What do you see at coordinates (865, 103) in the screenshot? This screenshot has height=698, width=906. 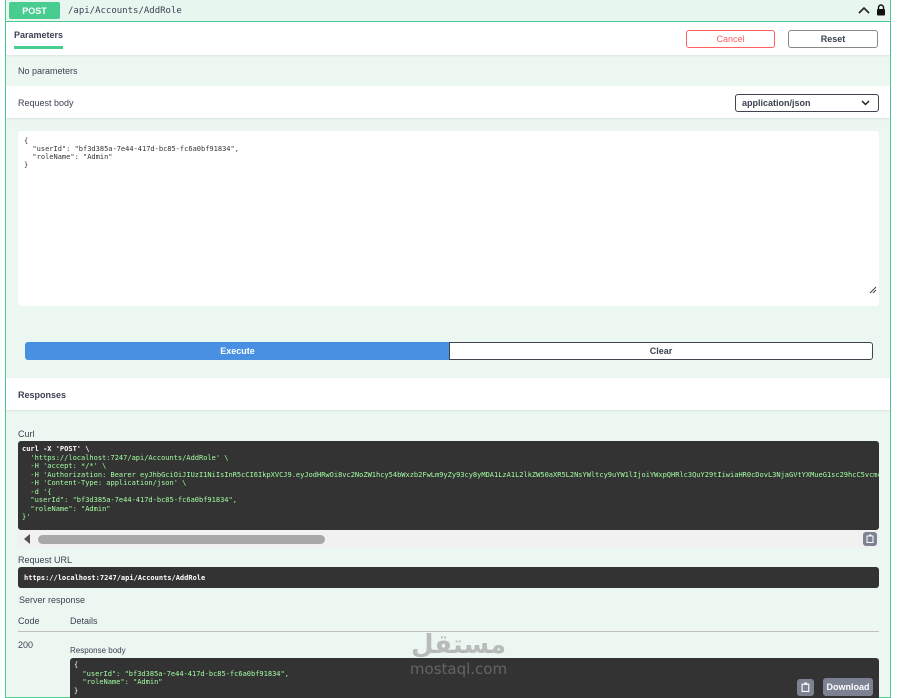 I see `chevron-down-icon` at bounding box center [865, 103].